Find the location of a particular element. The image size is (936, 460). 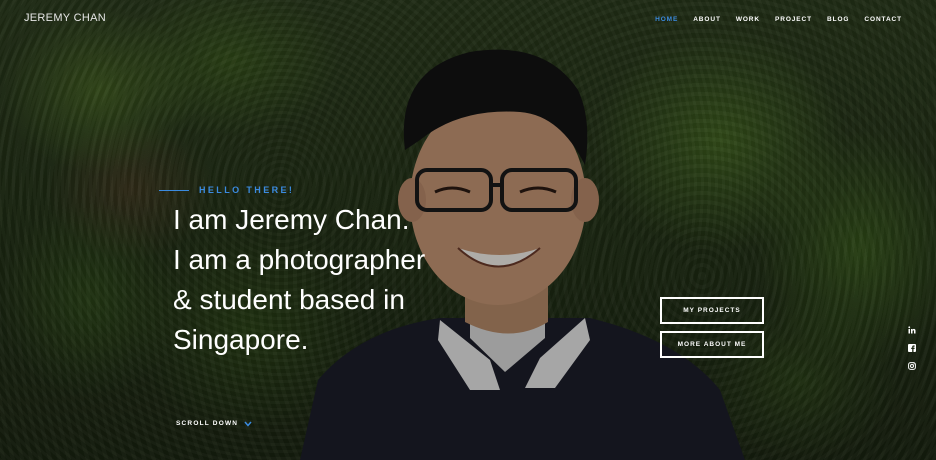

linkedin-icon is located at coordinates (912, 330).